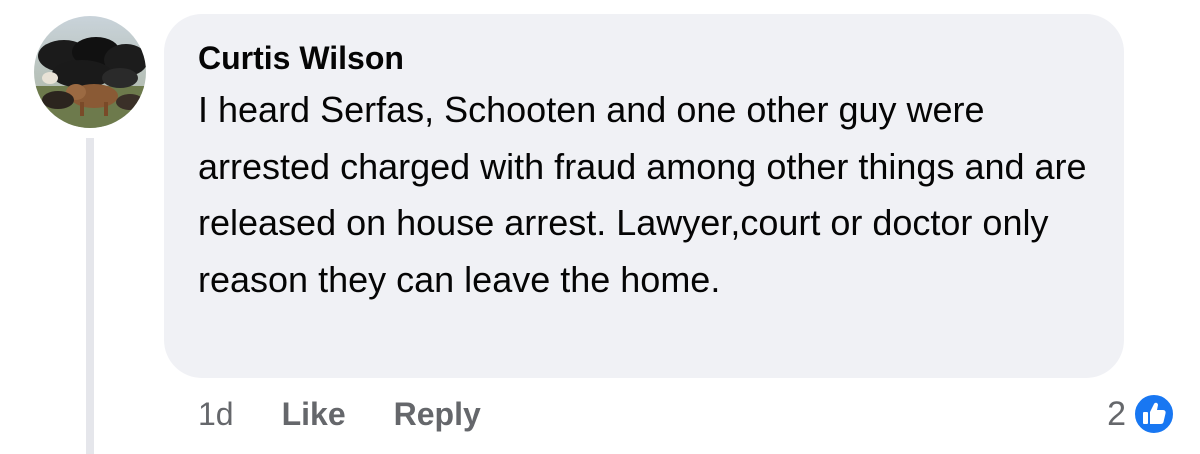 This screenshot has height=454, width=1200. What do you see at coordinates (363, 414) in the screenshot?
I see `comment-actions: 1d Like Reply` at bounding box center [363, 414].